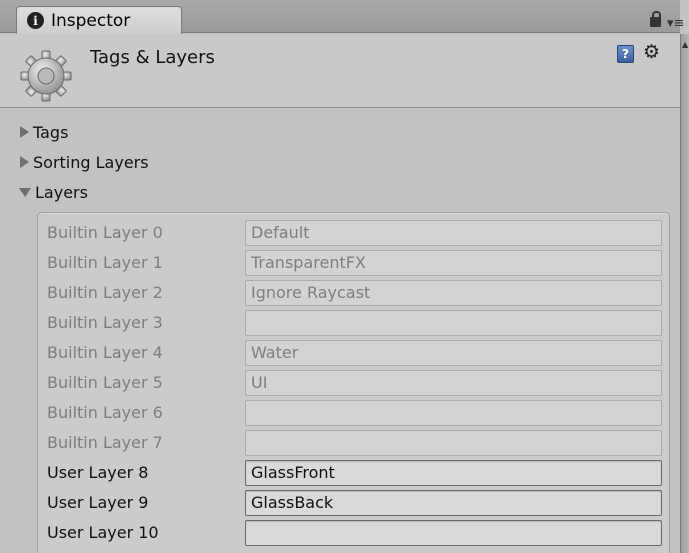  I want to click on layer-row: Builtin Layer 7, so click(354, 443).